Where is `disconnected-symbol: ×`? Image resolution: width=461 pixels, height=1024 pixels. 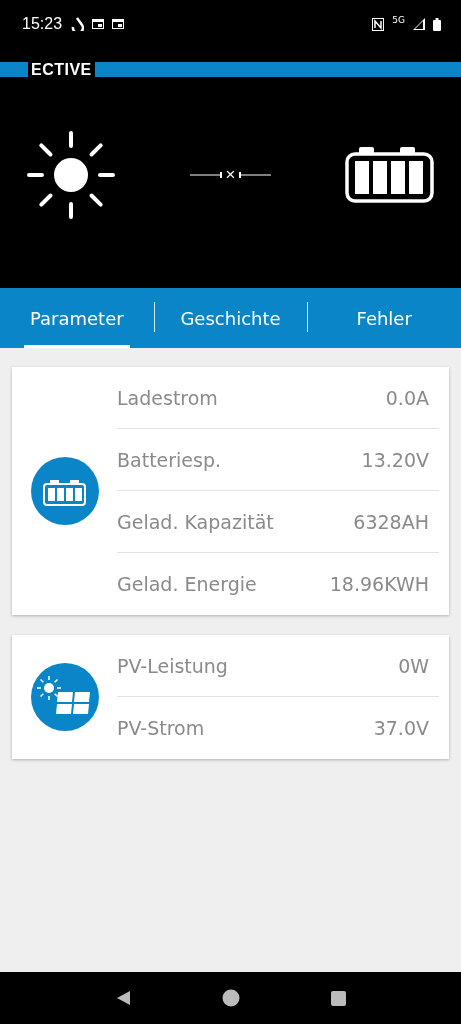
disconnected-symbol: × is located at coordinates (230, 174).